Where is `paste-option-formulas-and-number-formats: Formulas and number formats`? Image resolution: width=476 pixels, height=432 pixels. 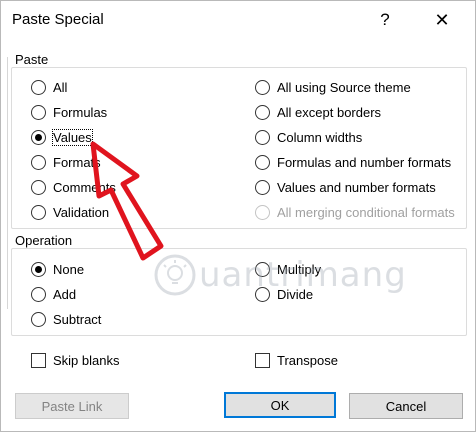
paste-option-formulas-and-number-formats: Formulas and number formats is located at coordinates (353, 162).